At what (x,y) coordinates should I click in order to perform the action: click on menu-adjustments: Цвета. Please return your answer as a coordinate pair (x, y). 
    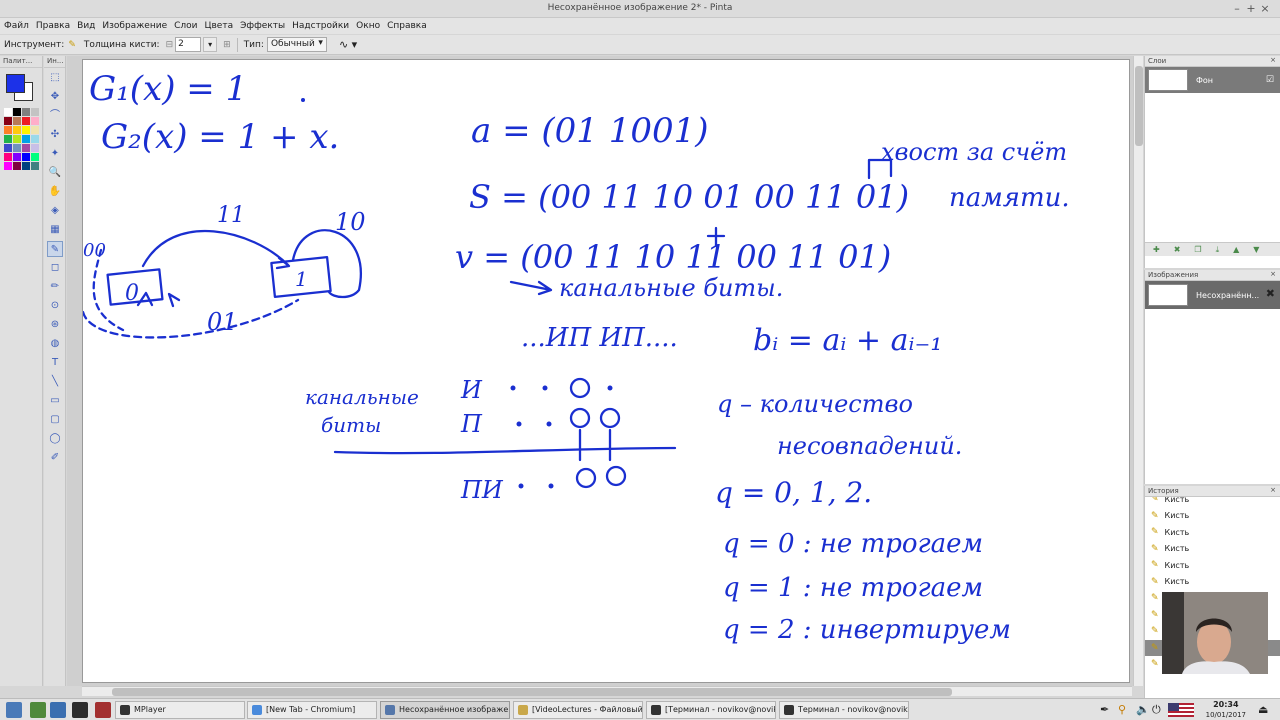
    Looking at the image, I should click on (219, 26).